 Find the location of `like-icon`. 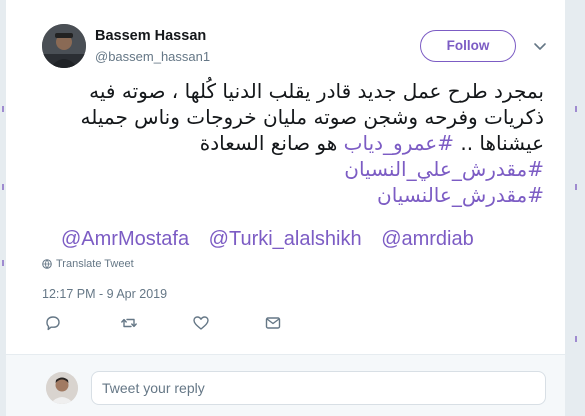

like-icon is located at coordinates (201, 323).